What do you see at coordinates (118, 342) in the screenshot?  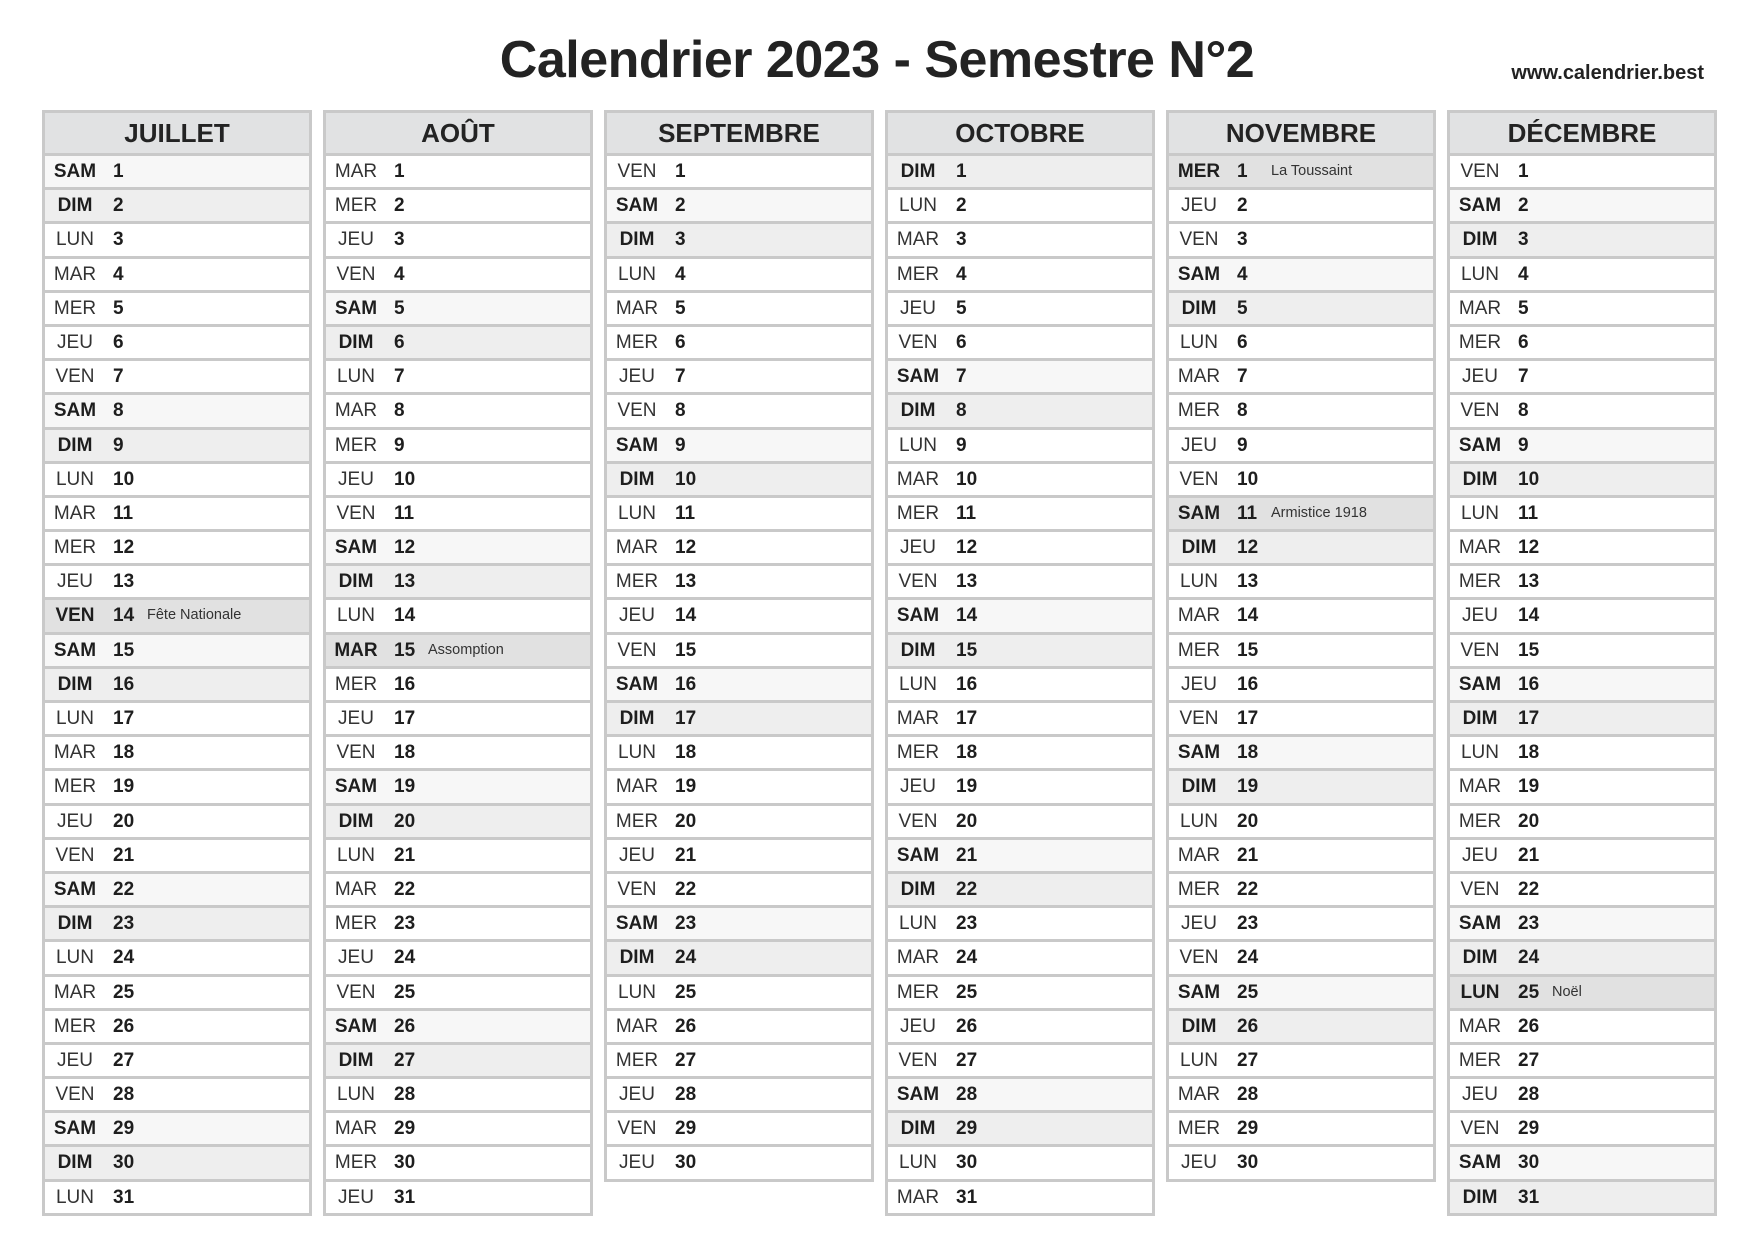 I see `day-number: 6` at bounding box center [118, 342].